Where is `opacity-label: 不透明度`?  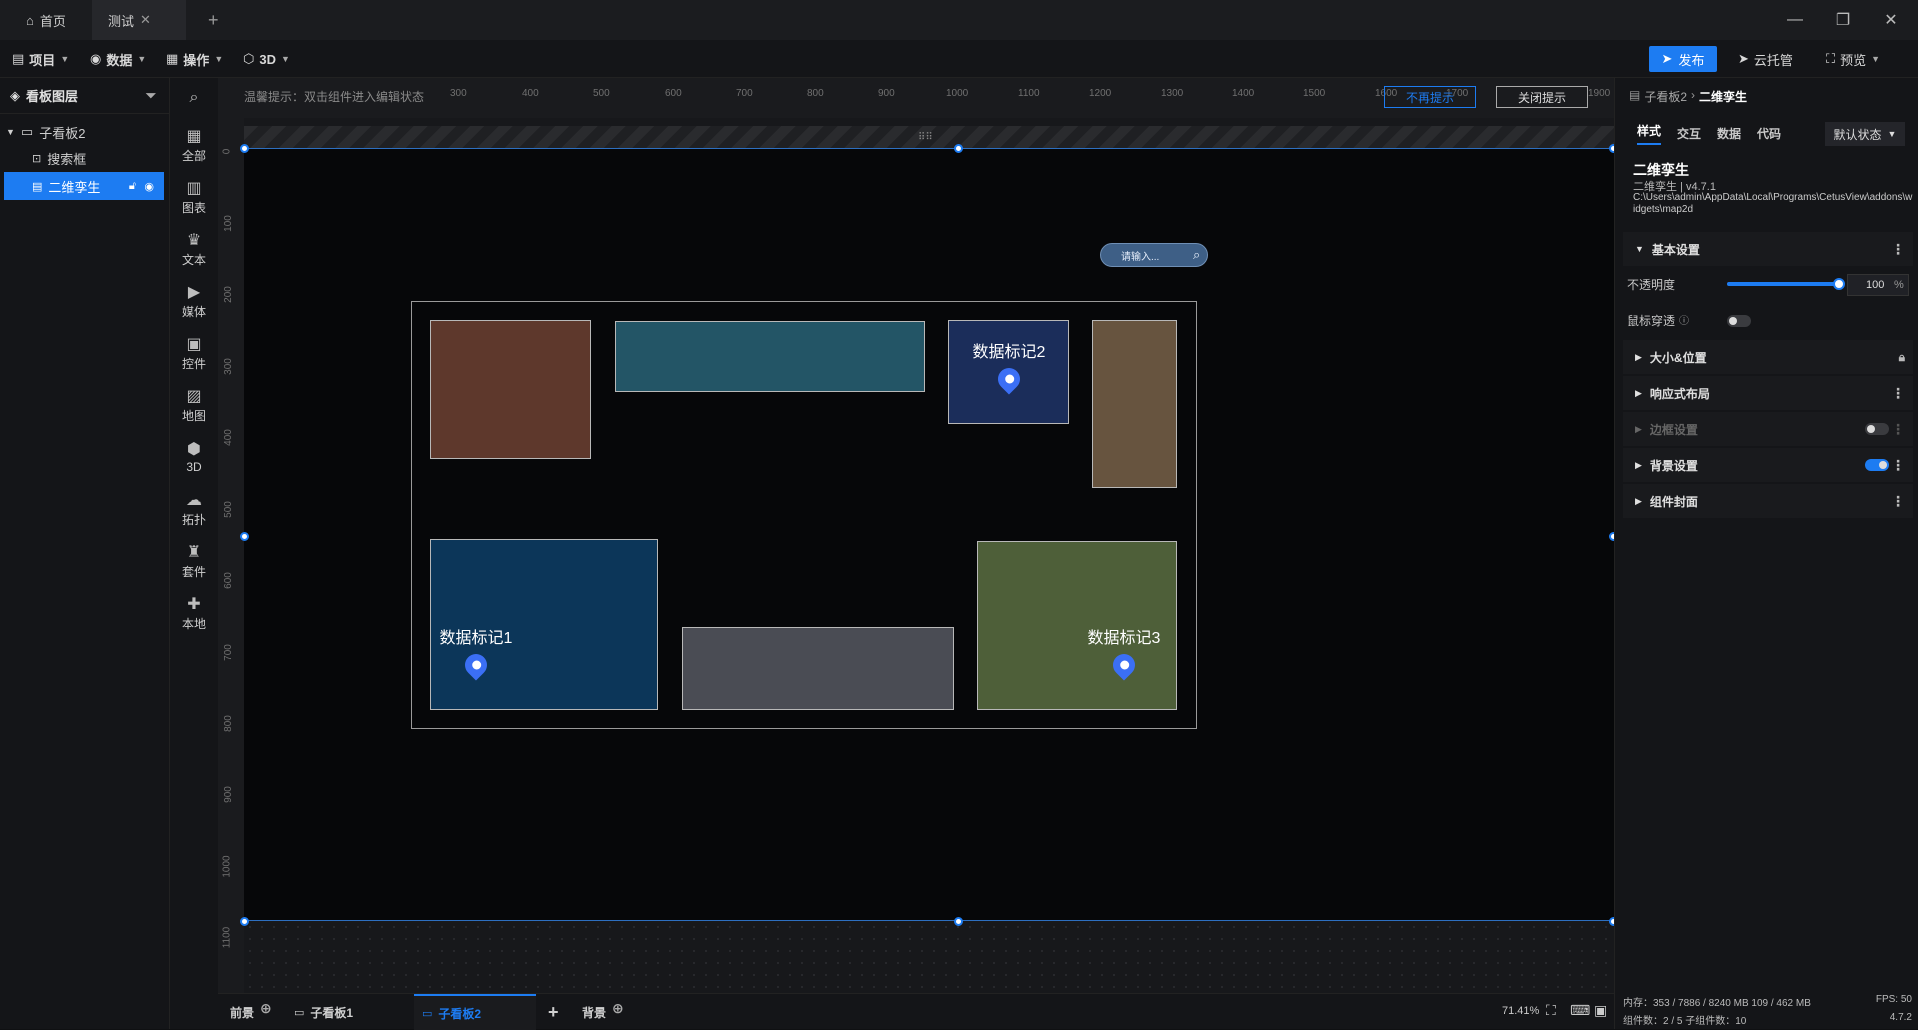
opacity-label: 不透明度 is located at coordinates (1651, 285).